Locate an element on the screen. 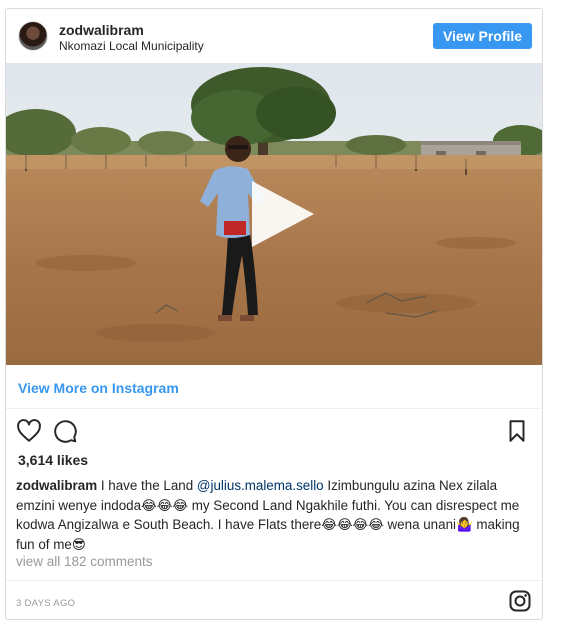 The height and width of the screenshot is (639, 572). view-all-comments-link: view all 182 comments is located at coordinates (84, 561).